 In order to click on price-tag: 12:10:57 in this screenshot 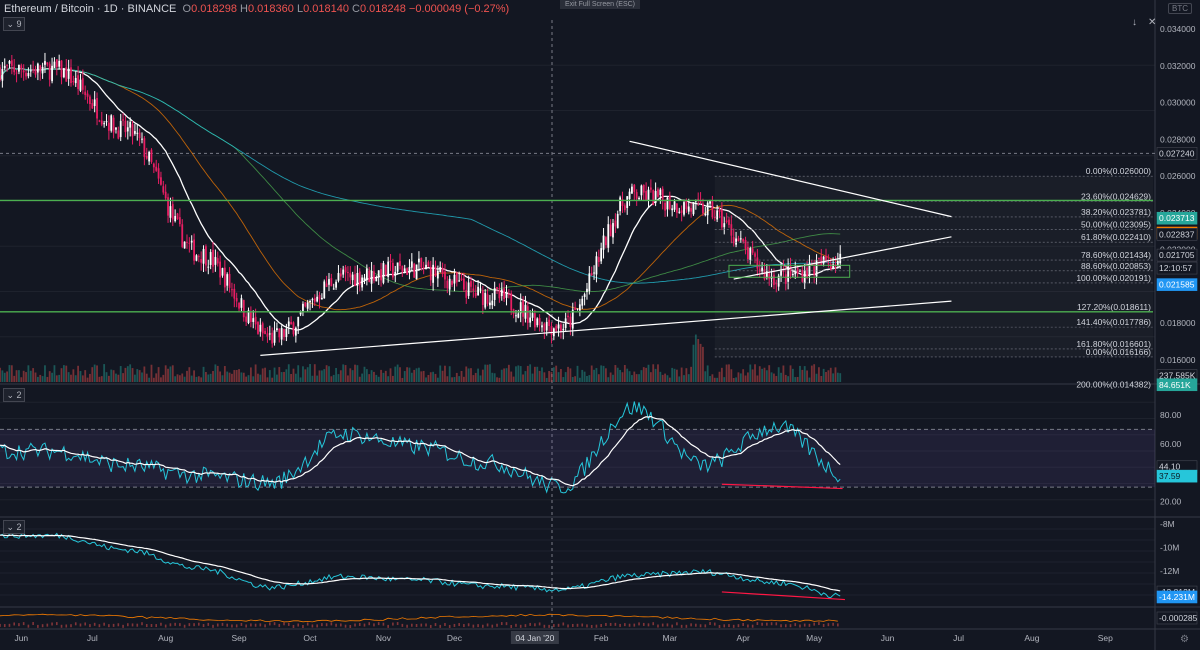, I will do `click(1177, 268)`.